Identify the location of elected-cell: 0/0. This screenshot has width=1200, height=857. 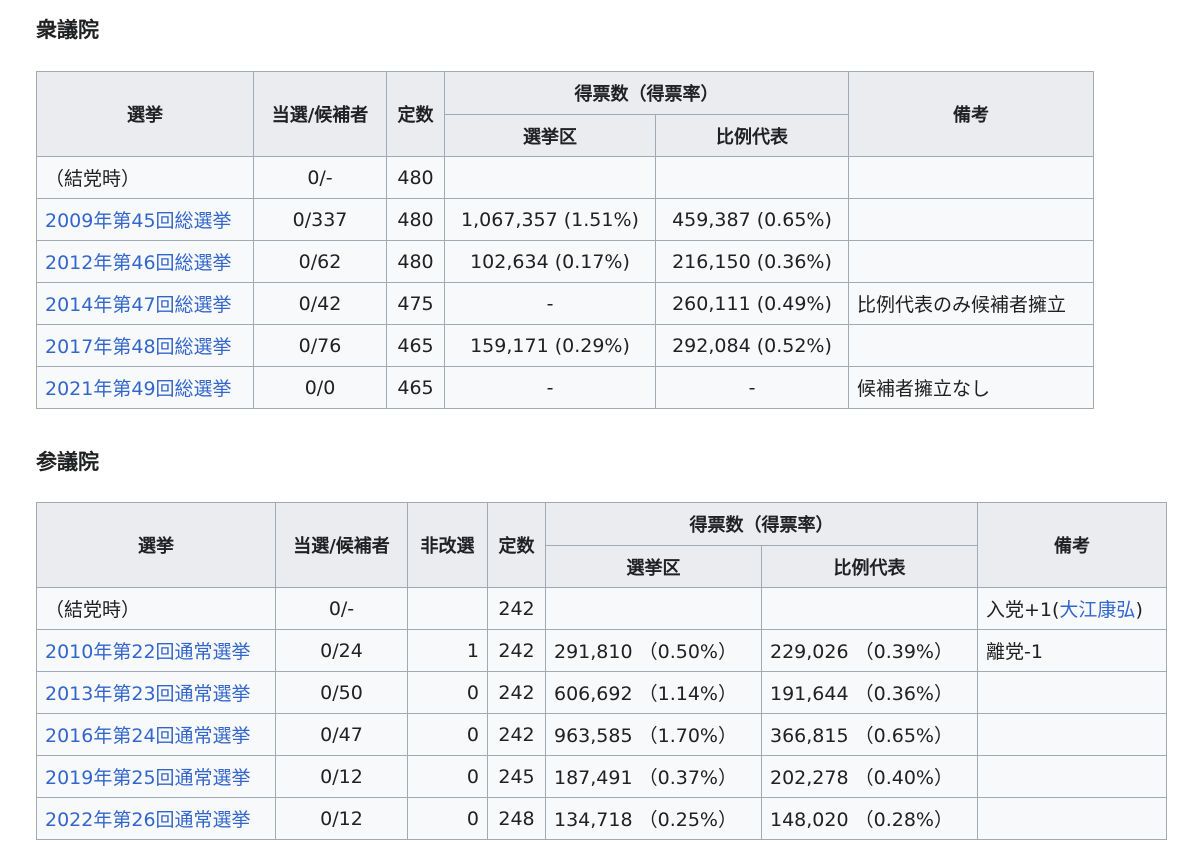
(320, 387).